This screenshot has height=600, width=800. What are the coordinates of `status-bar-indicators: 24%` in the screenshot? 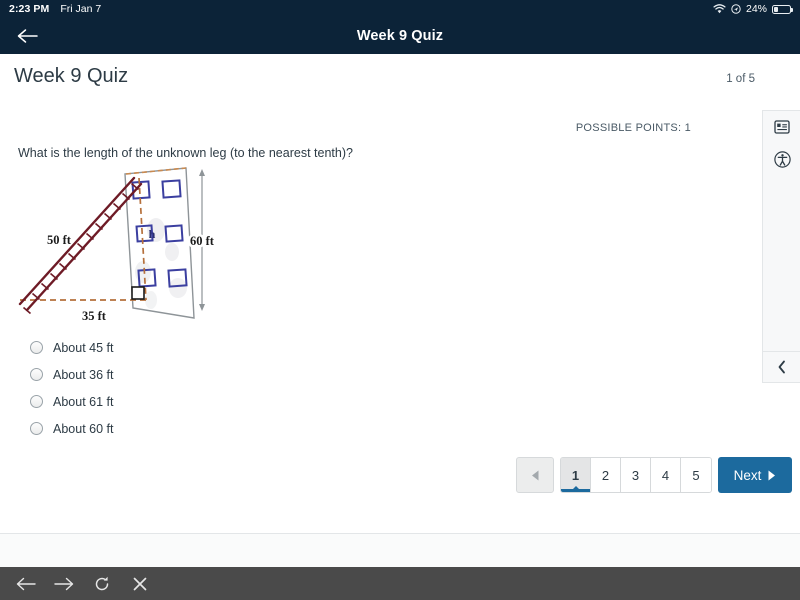 It's located at (753, 9).